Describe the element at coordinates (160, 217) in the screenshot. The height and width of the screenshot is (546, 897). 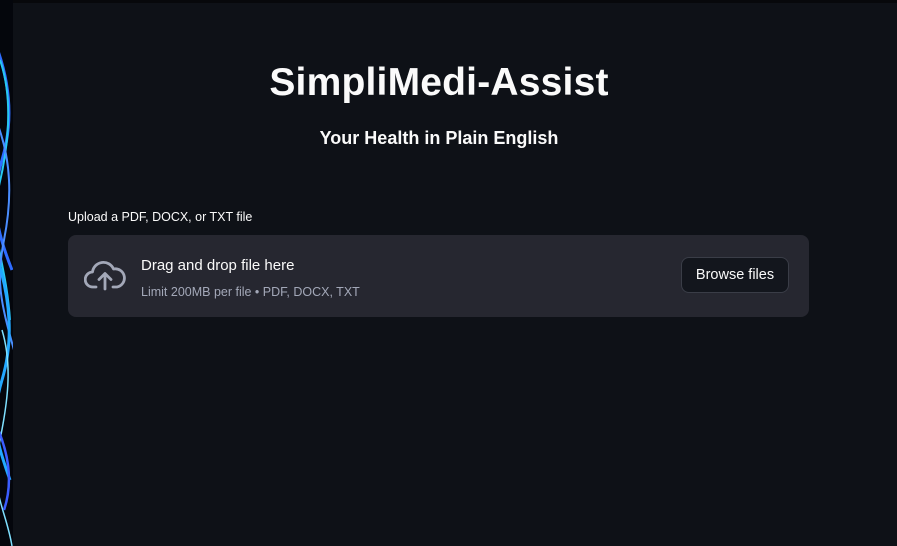
I see `file-uploader-label: Upload a PDF, DOCX, or TXT file` at that location.